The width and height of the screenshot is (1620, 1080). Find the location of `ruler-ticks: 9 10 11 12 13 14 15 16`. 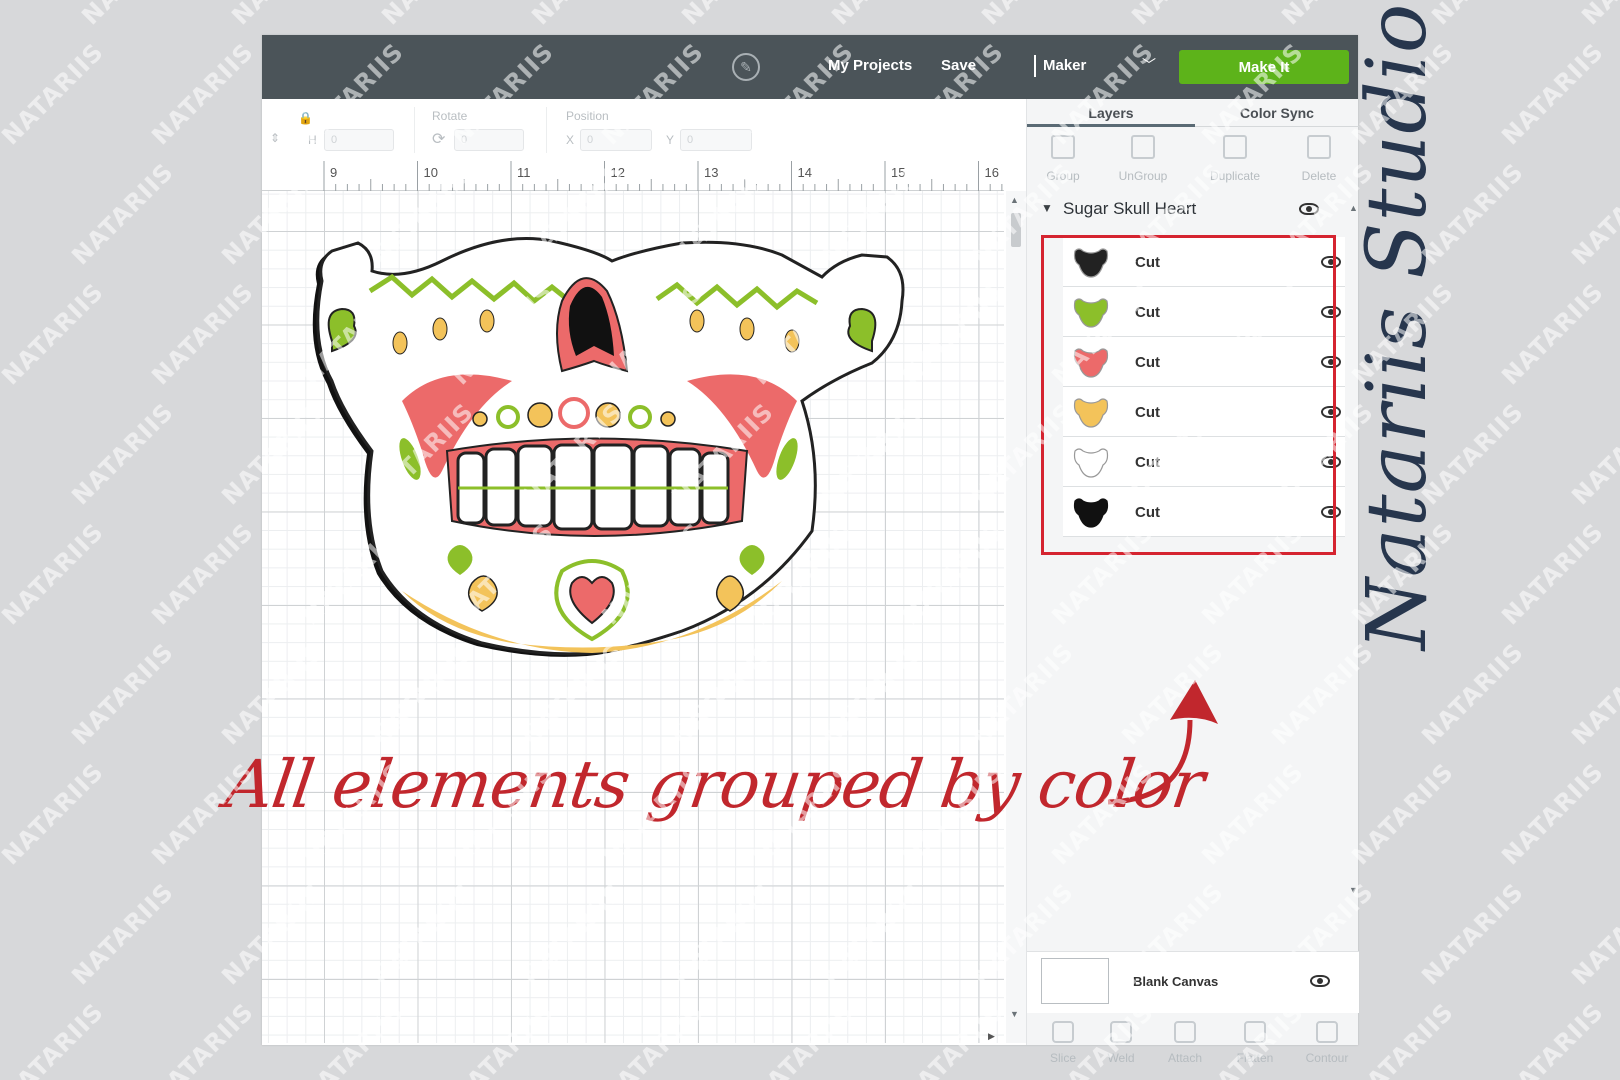

ruler-ticks: 9 10 11 12 13 14 15 16 is located at coordinates (663, 176).